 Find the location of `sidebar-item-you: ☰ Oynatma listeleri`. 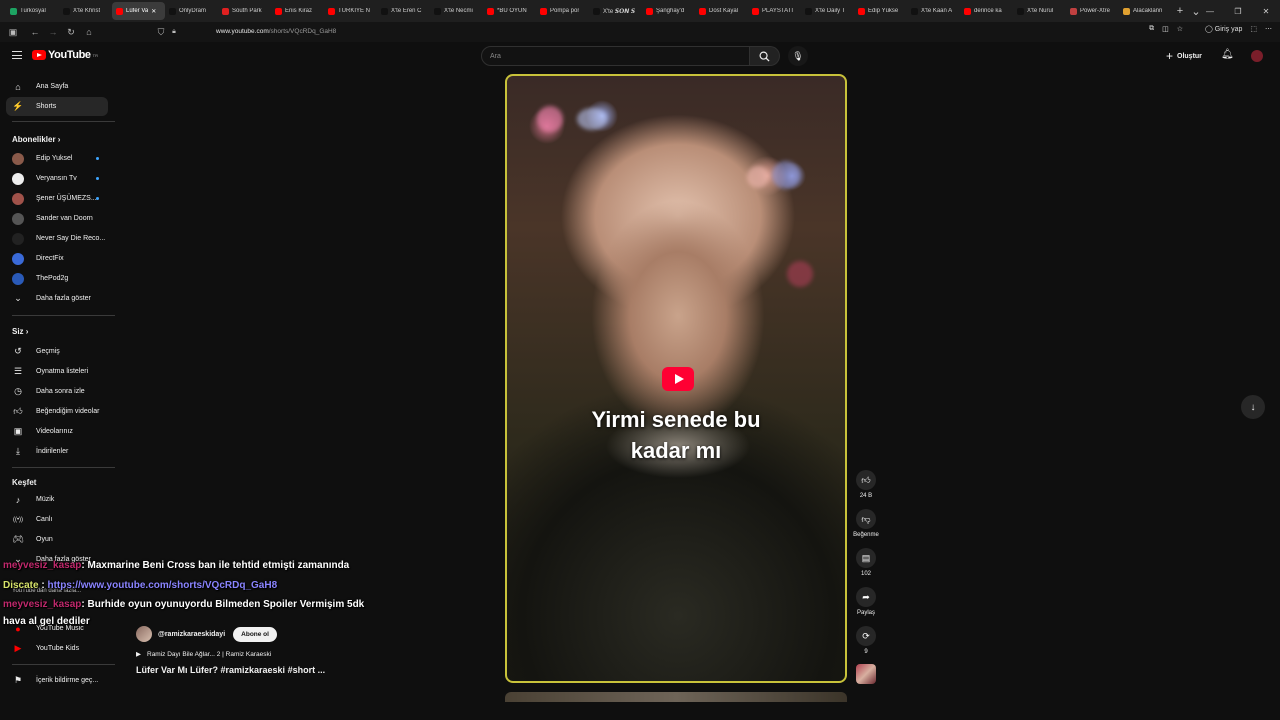

sidebar-item-you: ☰ Oynatma listeleri is located at coordinates (57, 371).